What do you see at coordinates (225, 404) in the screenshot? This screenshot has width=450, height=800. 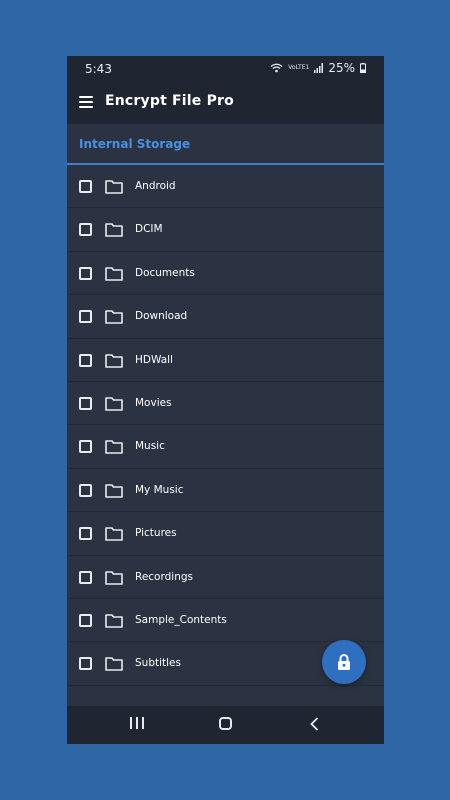 I see `list-item: Movies` at bounding box center [225, 404].